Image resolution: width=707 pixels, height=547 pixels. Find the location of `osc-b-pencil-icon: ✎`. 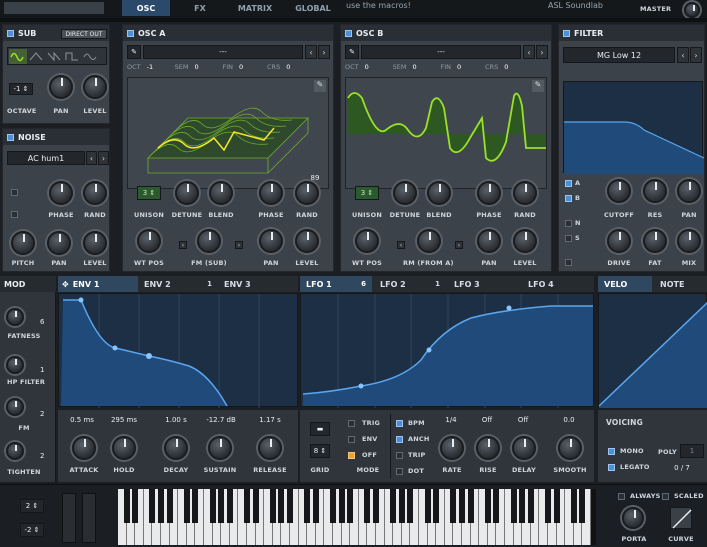

osc-b-pencil-icon: ✎ is located at coordinates (538, 86).